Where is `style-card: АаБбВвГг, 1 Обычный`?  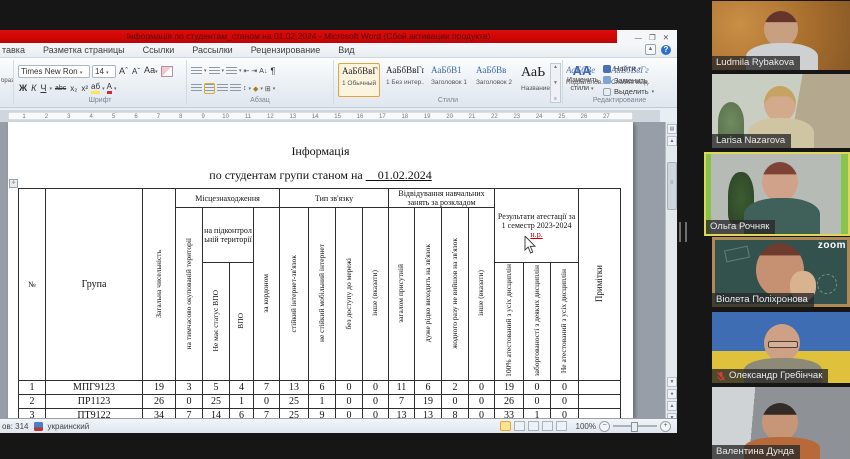 style-card: АаБбВвГг, 1 Обычный is located at coordinates (359, 80).